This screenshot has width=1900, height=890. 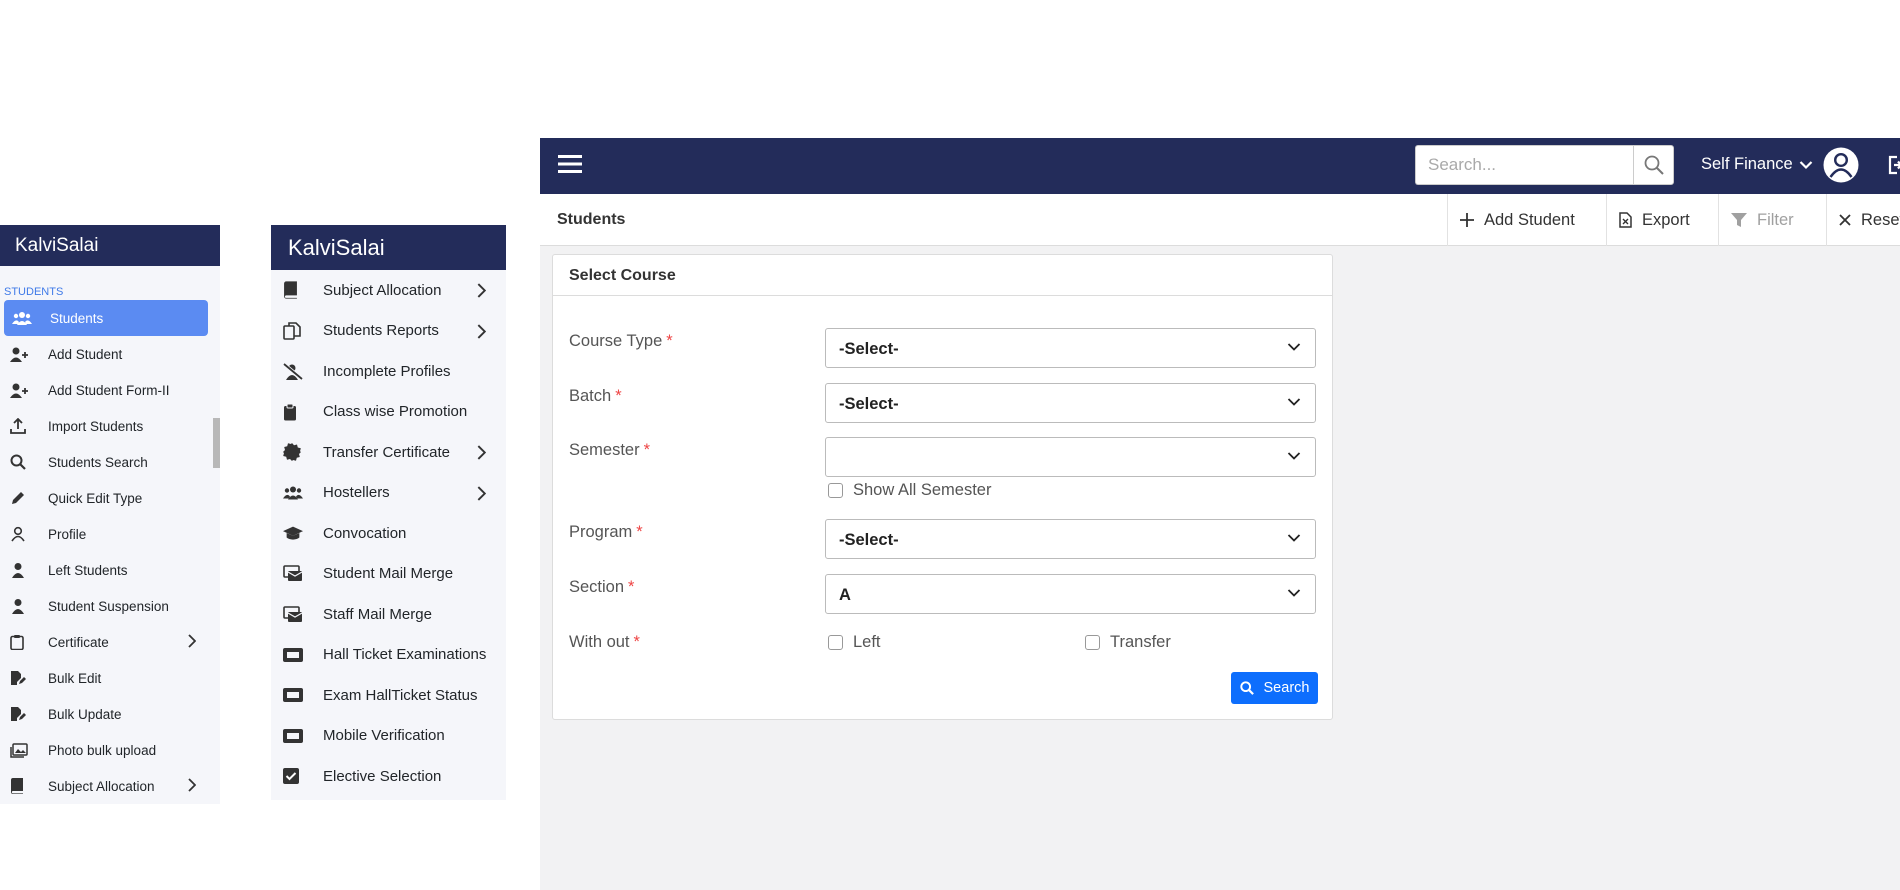 I want to click on reset-button: Reset, so click(x=1863, y=220).